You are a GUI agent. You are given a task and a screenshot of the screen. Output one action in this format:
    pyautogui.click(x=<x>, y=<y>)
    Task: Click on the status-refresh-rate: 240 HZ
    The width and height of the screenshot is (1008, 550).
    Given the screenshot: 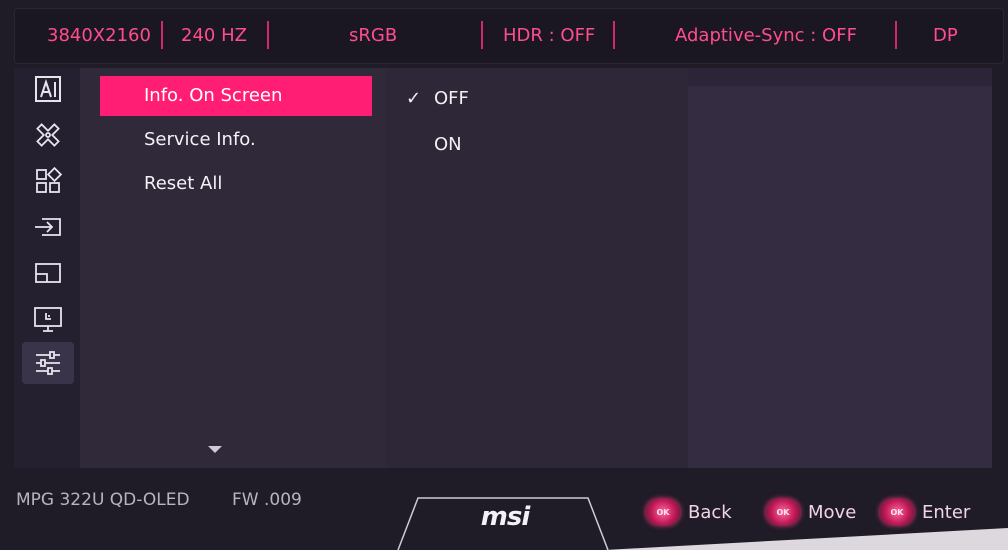 What is the action you would take?
    pyautogui.click(x=214, y=35)
    